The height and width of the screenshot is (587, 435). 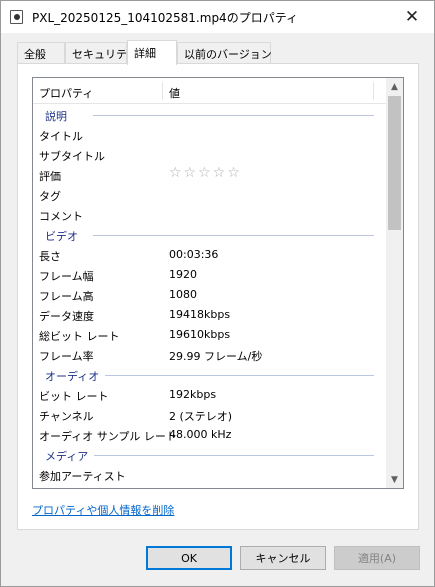 I want to click on property-value: 2 (ステレオ), so click(x=201, y=416).